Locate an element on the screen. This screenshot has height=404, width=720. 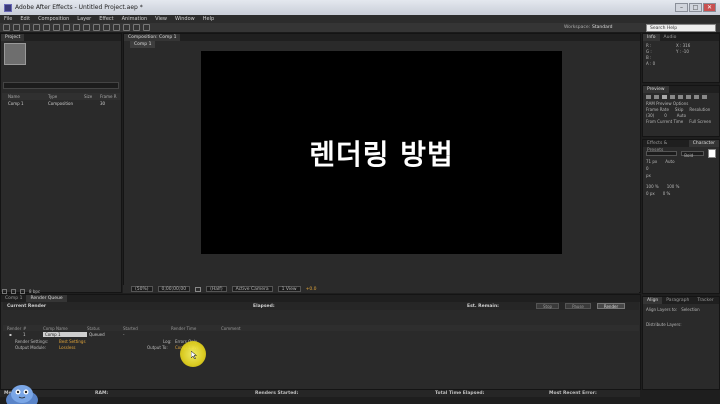
tab-paragraph: Paragraph is located at coordinates (677, 300).